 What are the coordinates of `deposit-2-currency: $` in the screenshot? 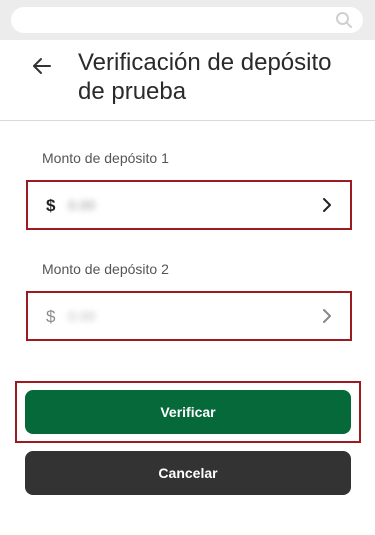 It's located at (51, 316).